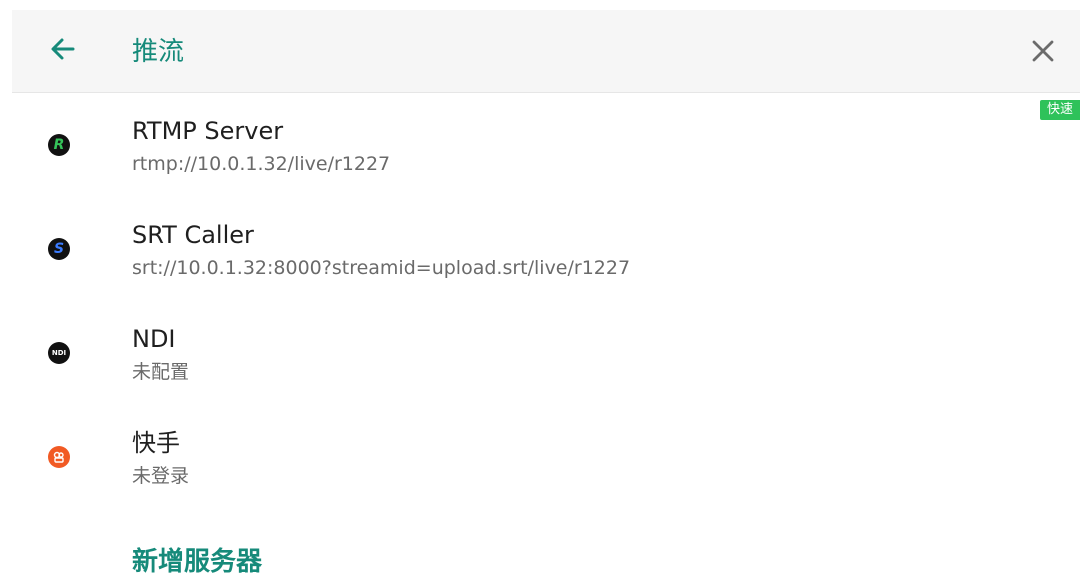  What do you see at coordinates (208, 131) in the screenshot?
I see `server-name: RTMP Server` at bounding box center [208, 131].